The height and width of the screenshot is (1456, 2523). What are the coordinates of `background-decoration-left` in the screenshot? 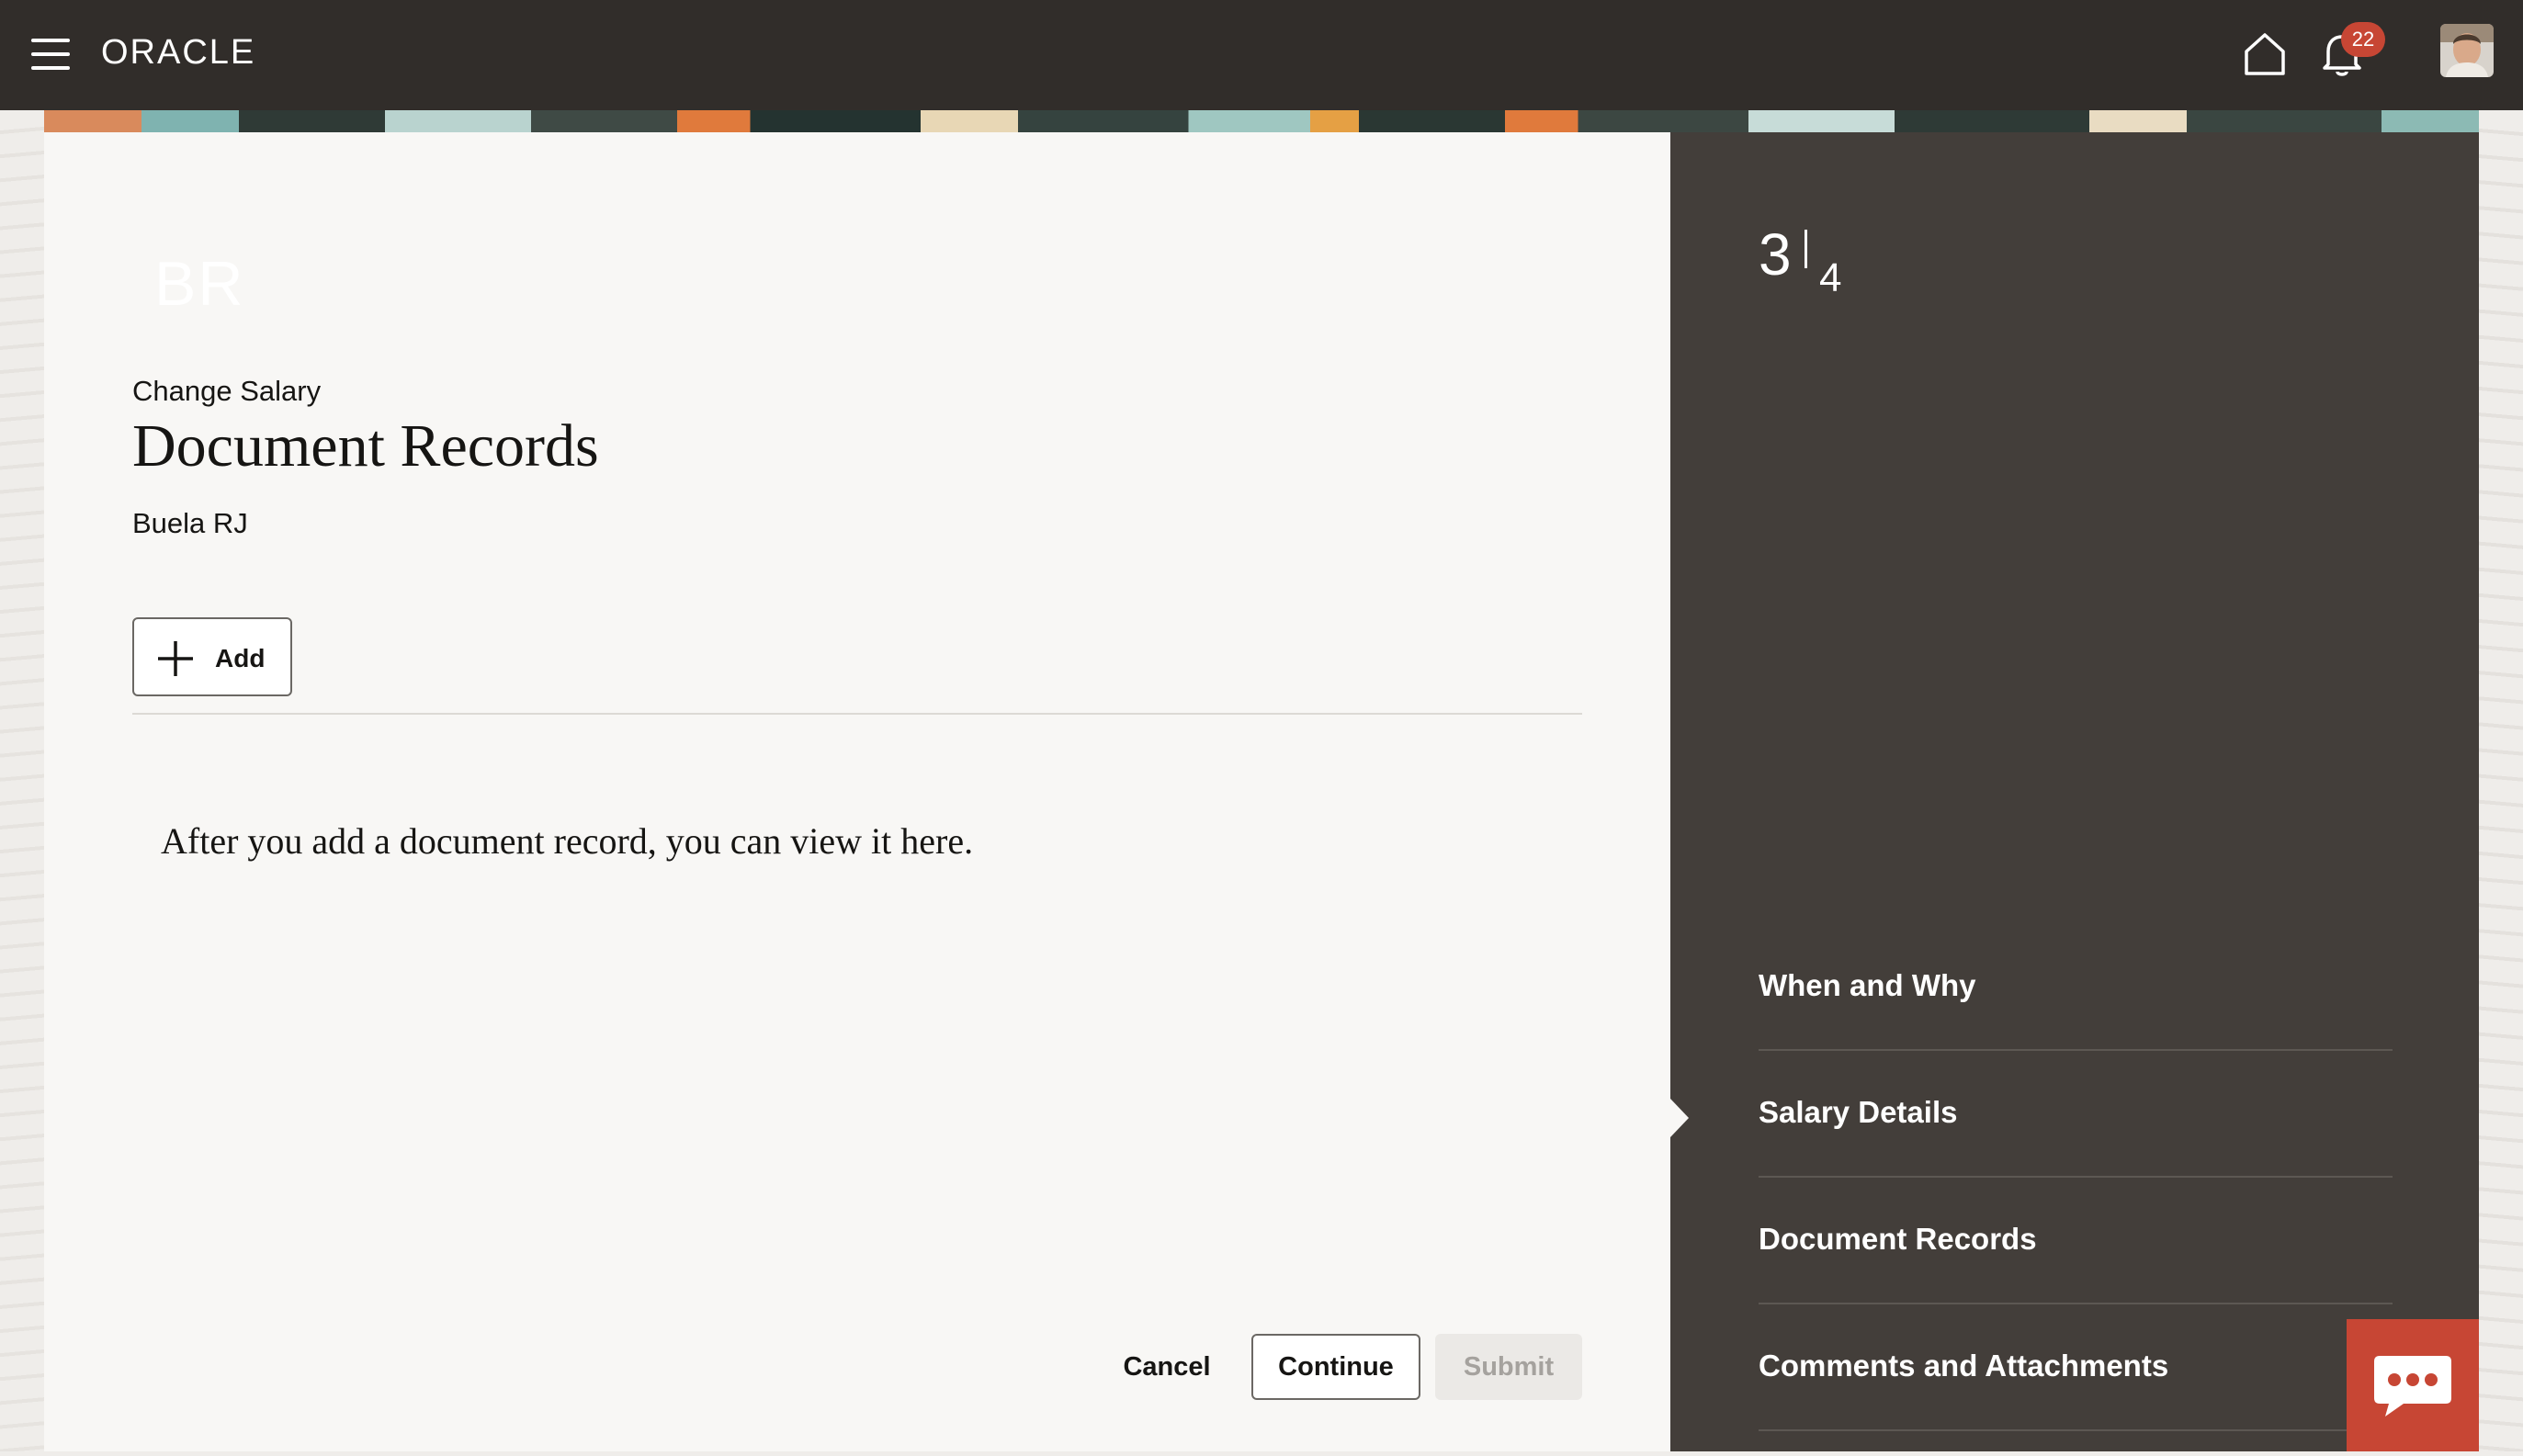 It's located at (22, 780).